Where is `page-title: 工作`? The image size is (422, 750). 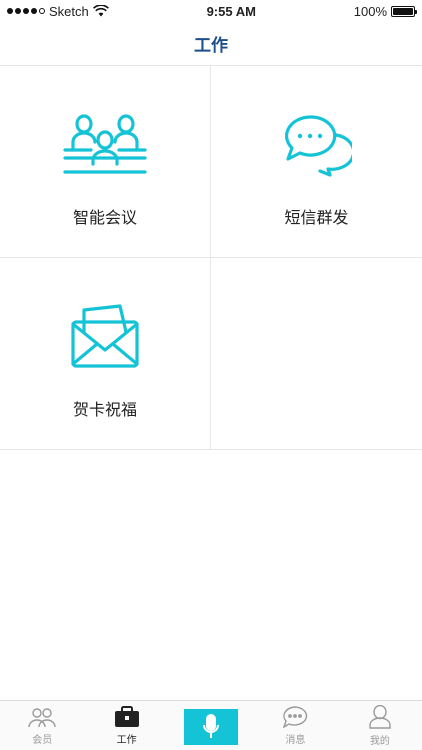 page-title: 工作 is located at coordinates (211, 45).